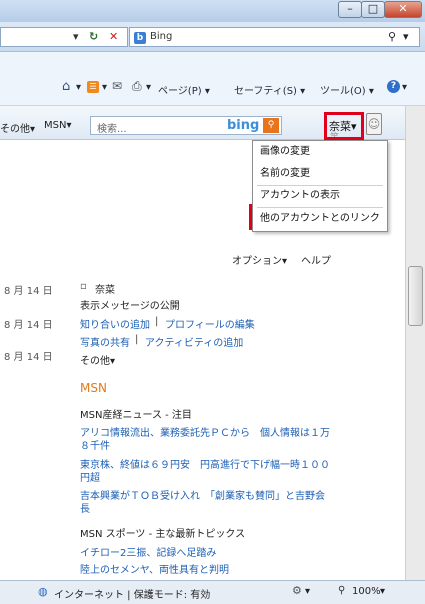 Image resolution: width=425 pixels, height=604 pixels. I want to click on nav-msn-menu: MSN▾, so click(58, 125).